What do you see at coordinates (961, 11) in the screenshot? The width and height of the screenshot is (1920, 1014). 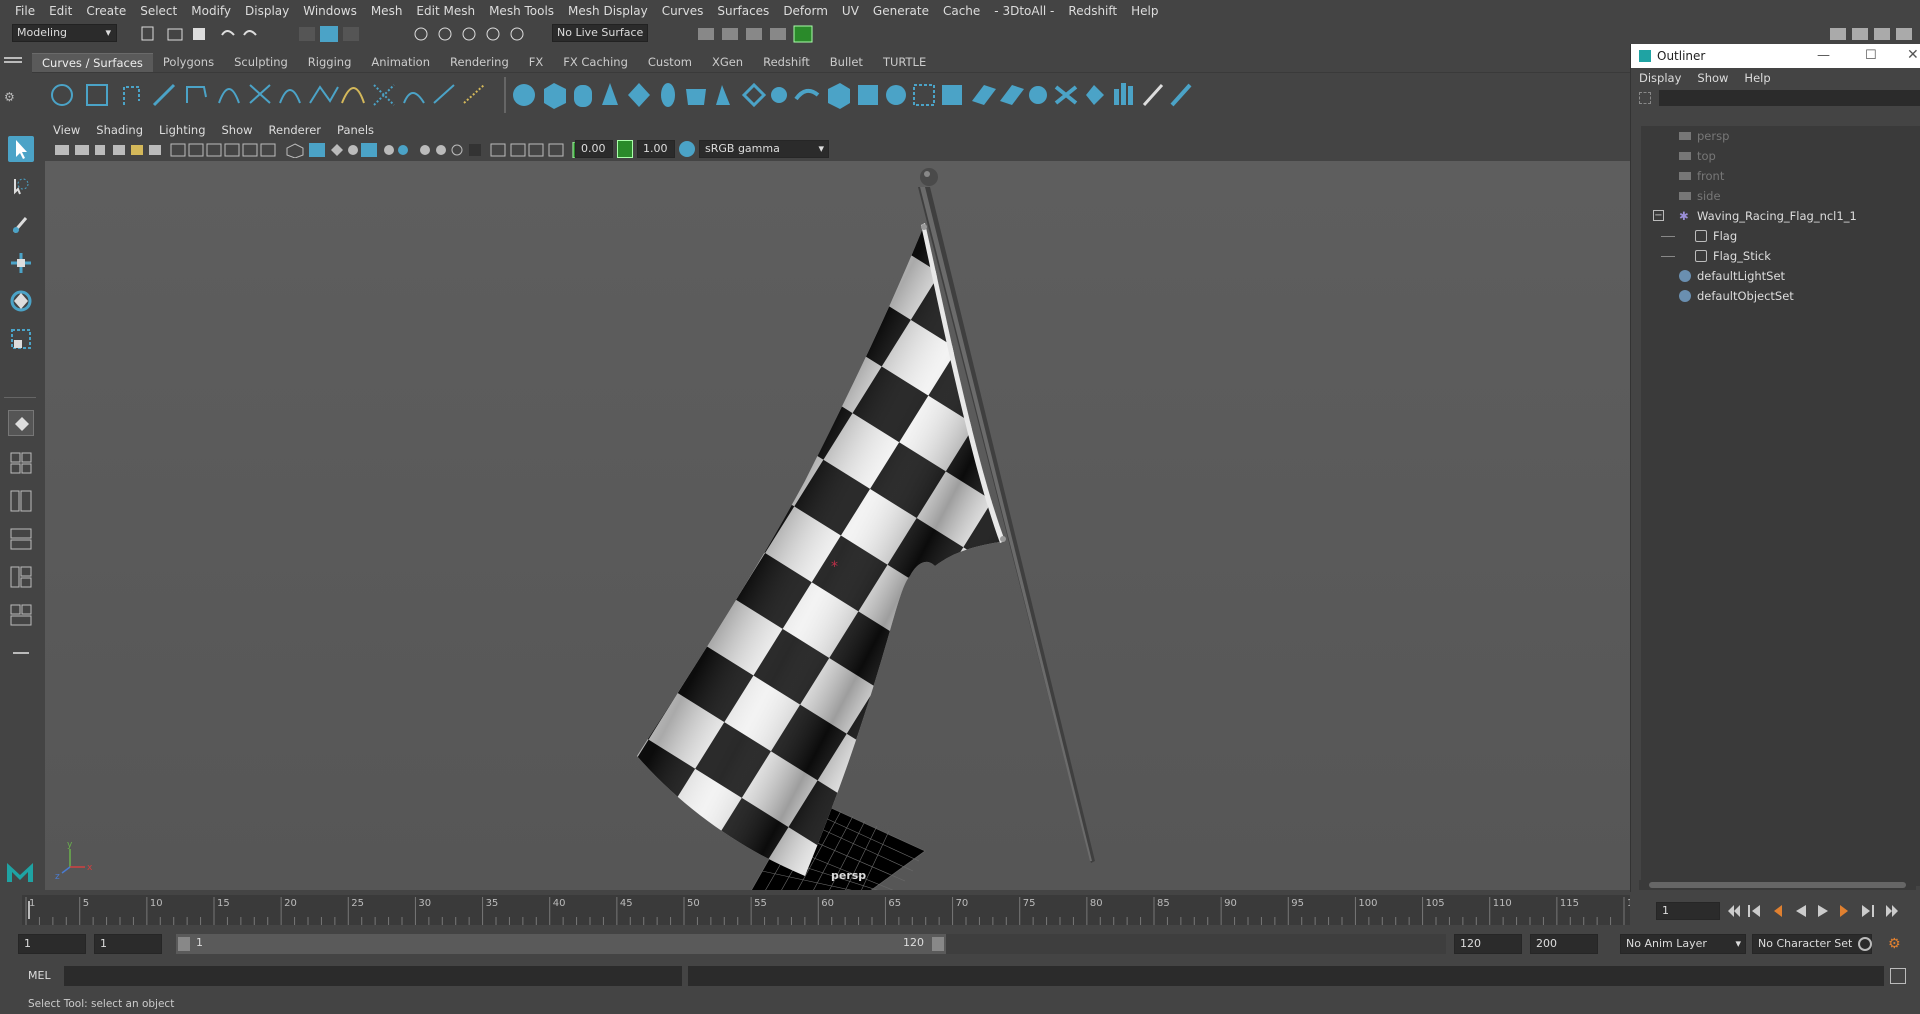 I see `menu-cache: Cache` at bounding box center [961, 11].